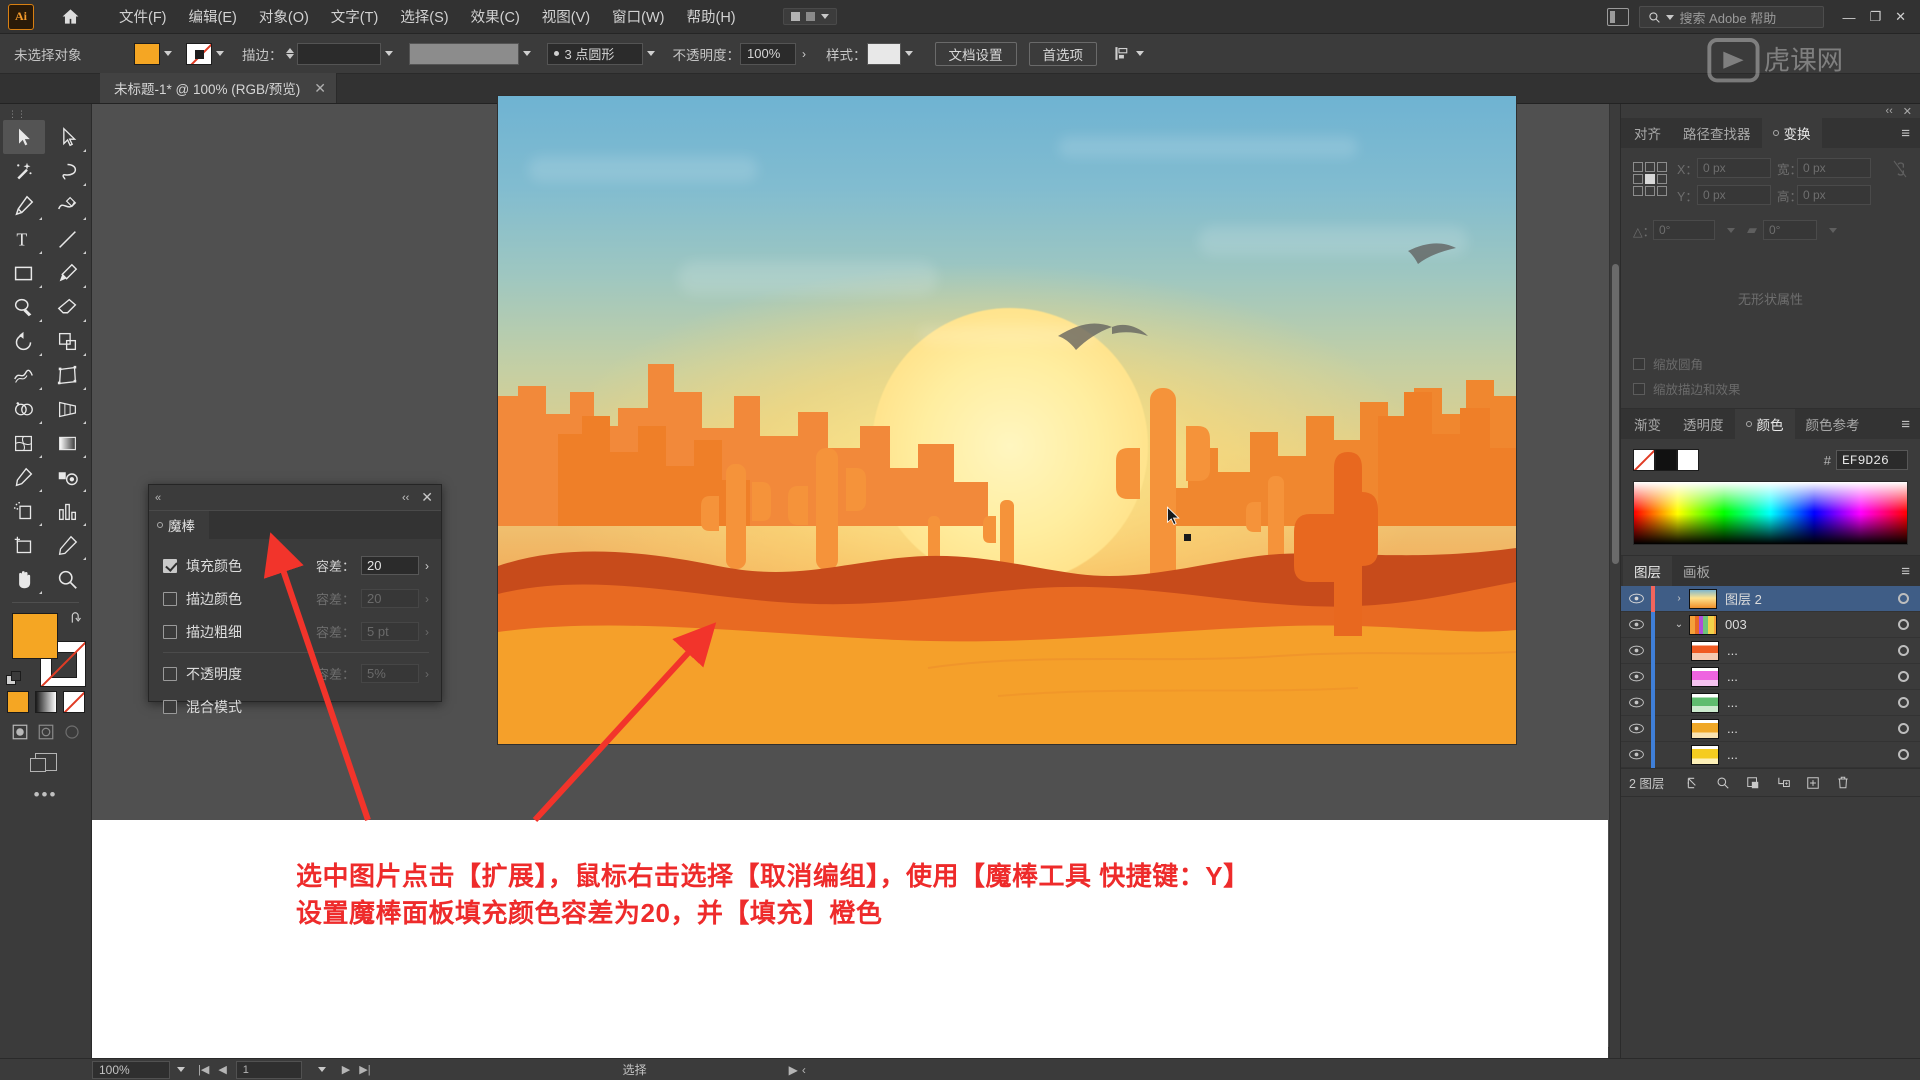 Image resolution: width=1920 pixels, height=1080 pixels. Describe the element at coordinates (427, 674) in the screenshot. I see `opacity-tolerance-arrow-icon: ›` at that location.